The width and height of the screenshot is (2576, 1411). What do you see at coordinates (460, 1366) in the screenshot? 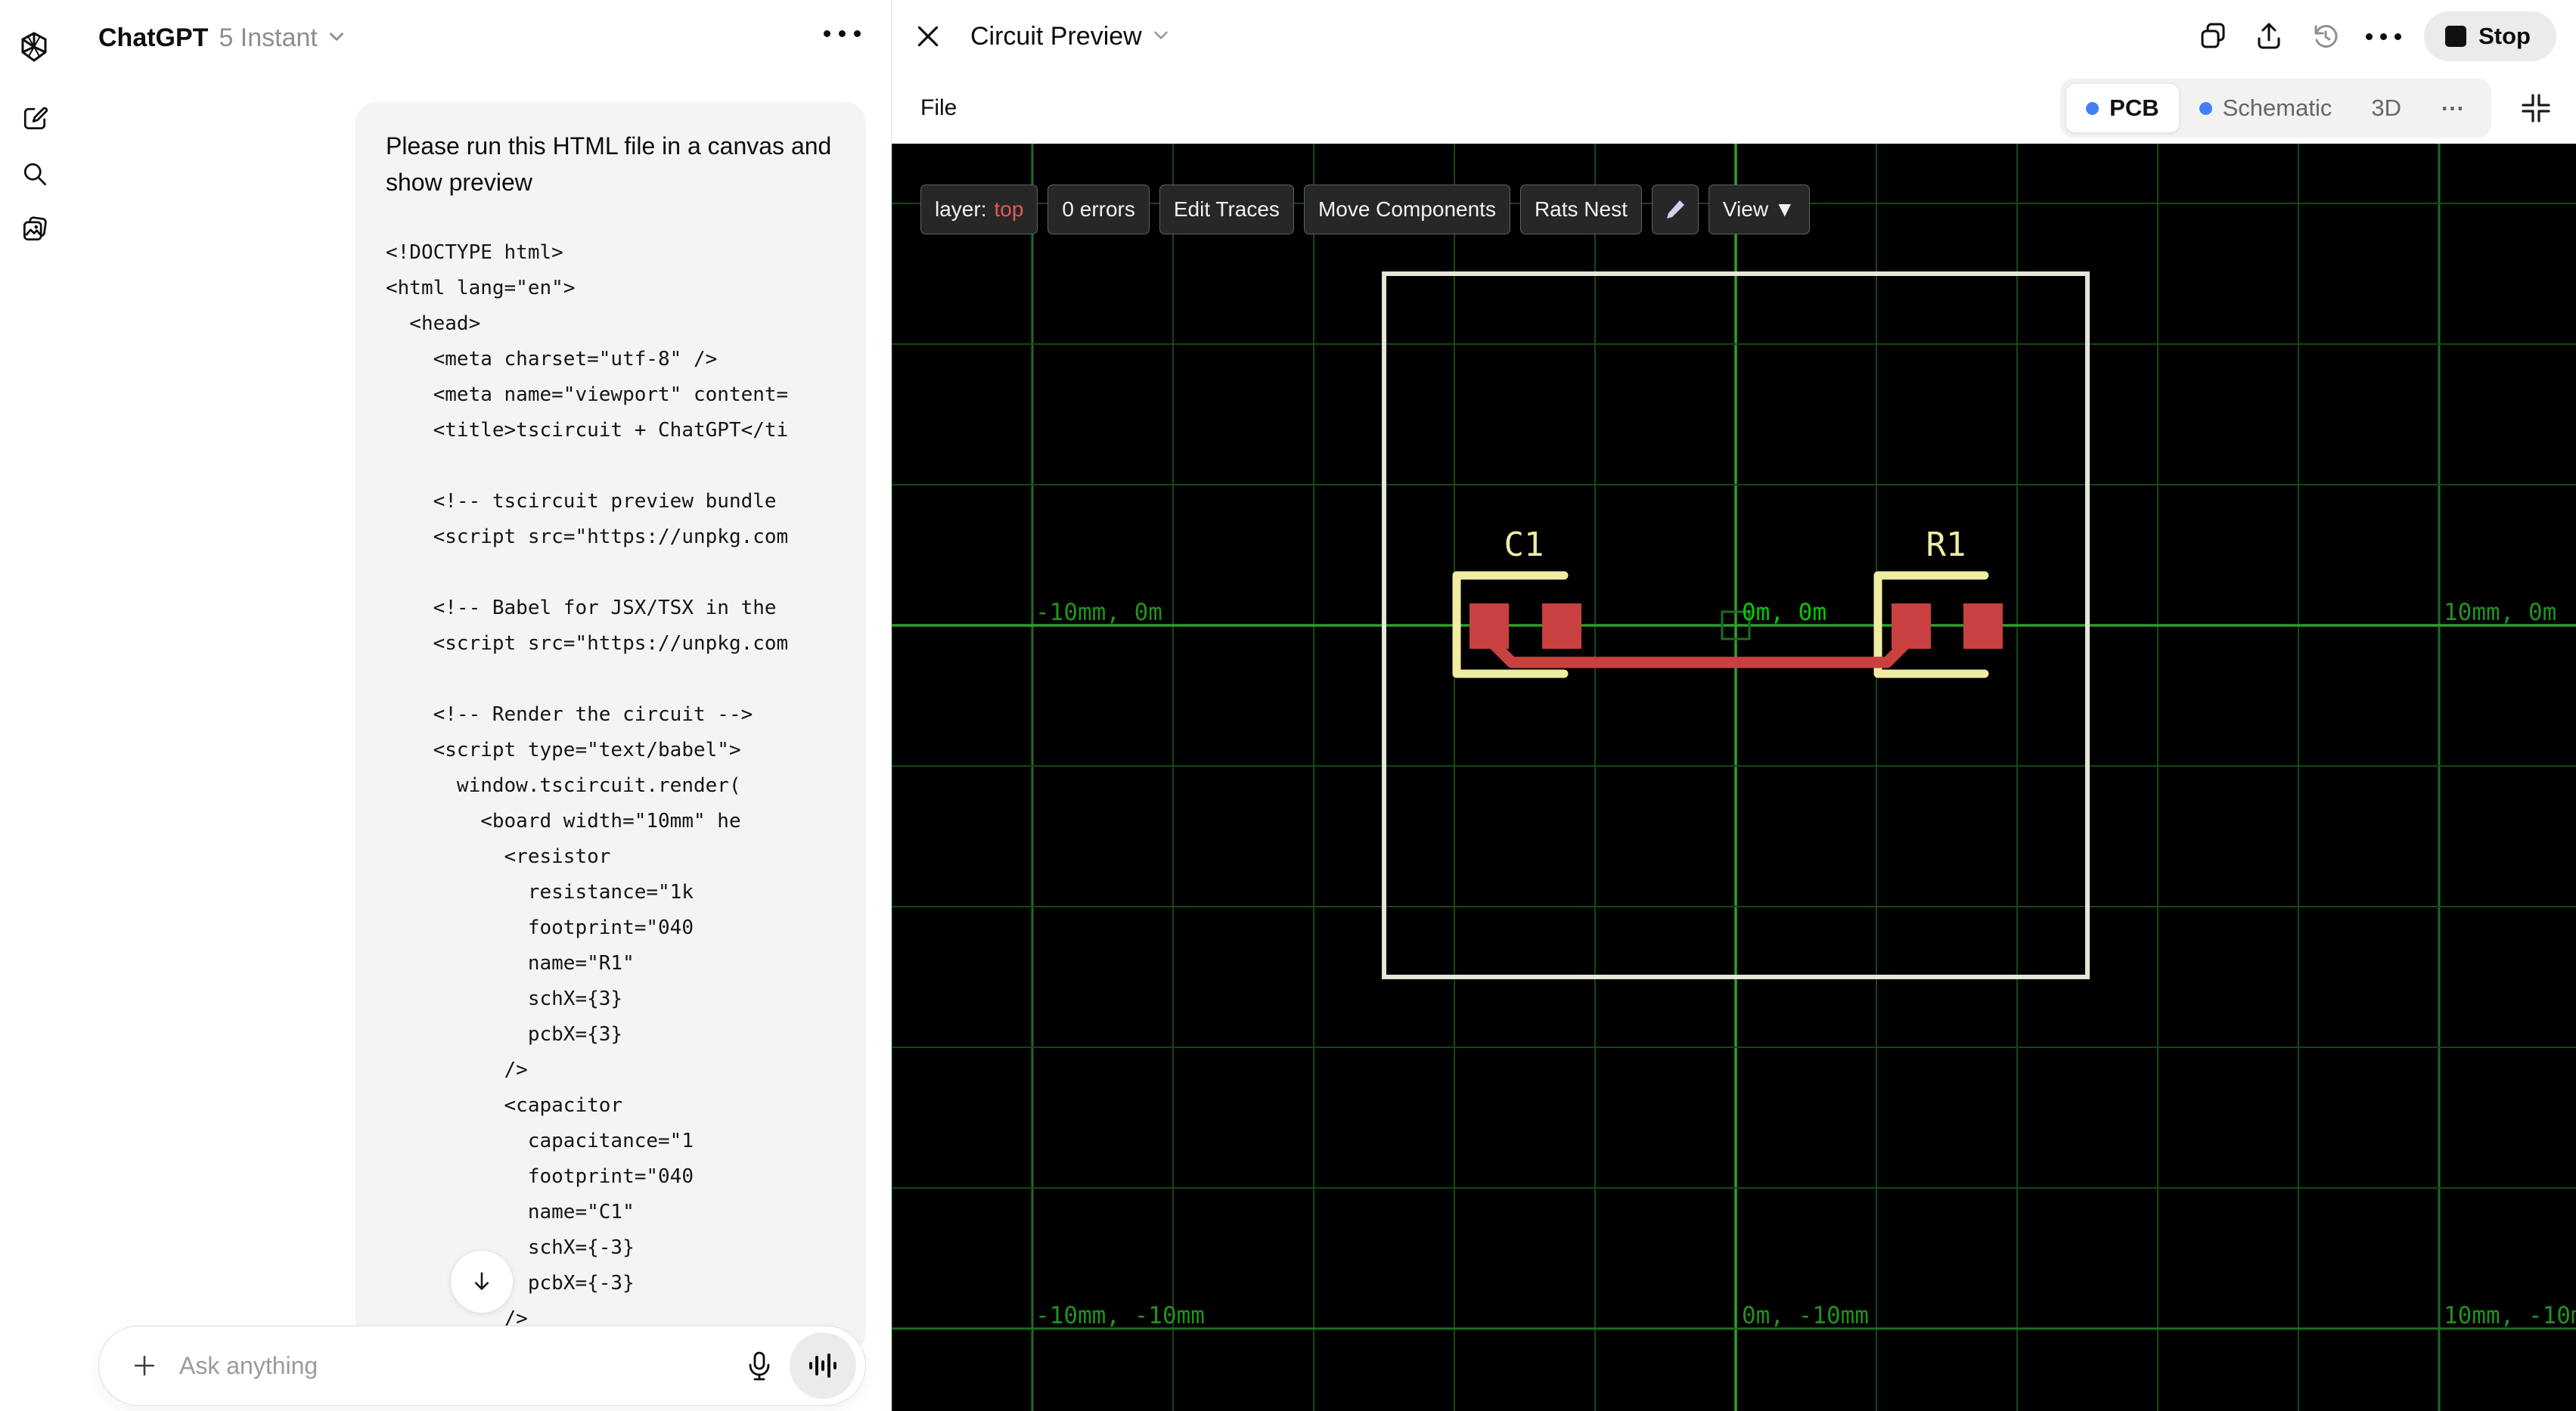
I see `chat-input` at bounding box center [460, 1366].